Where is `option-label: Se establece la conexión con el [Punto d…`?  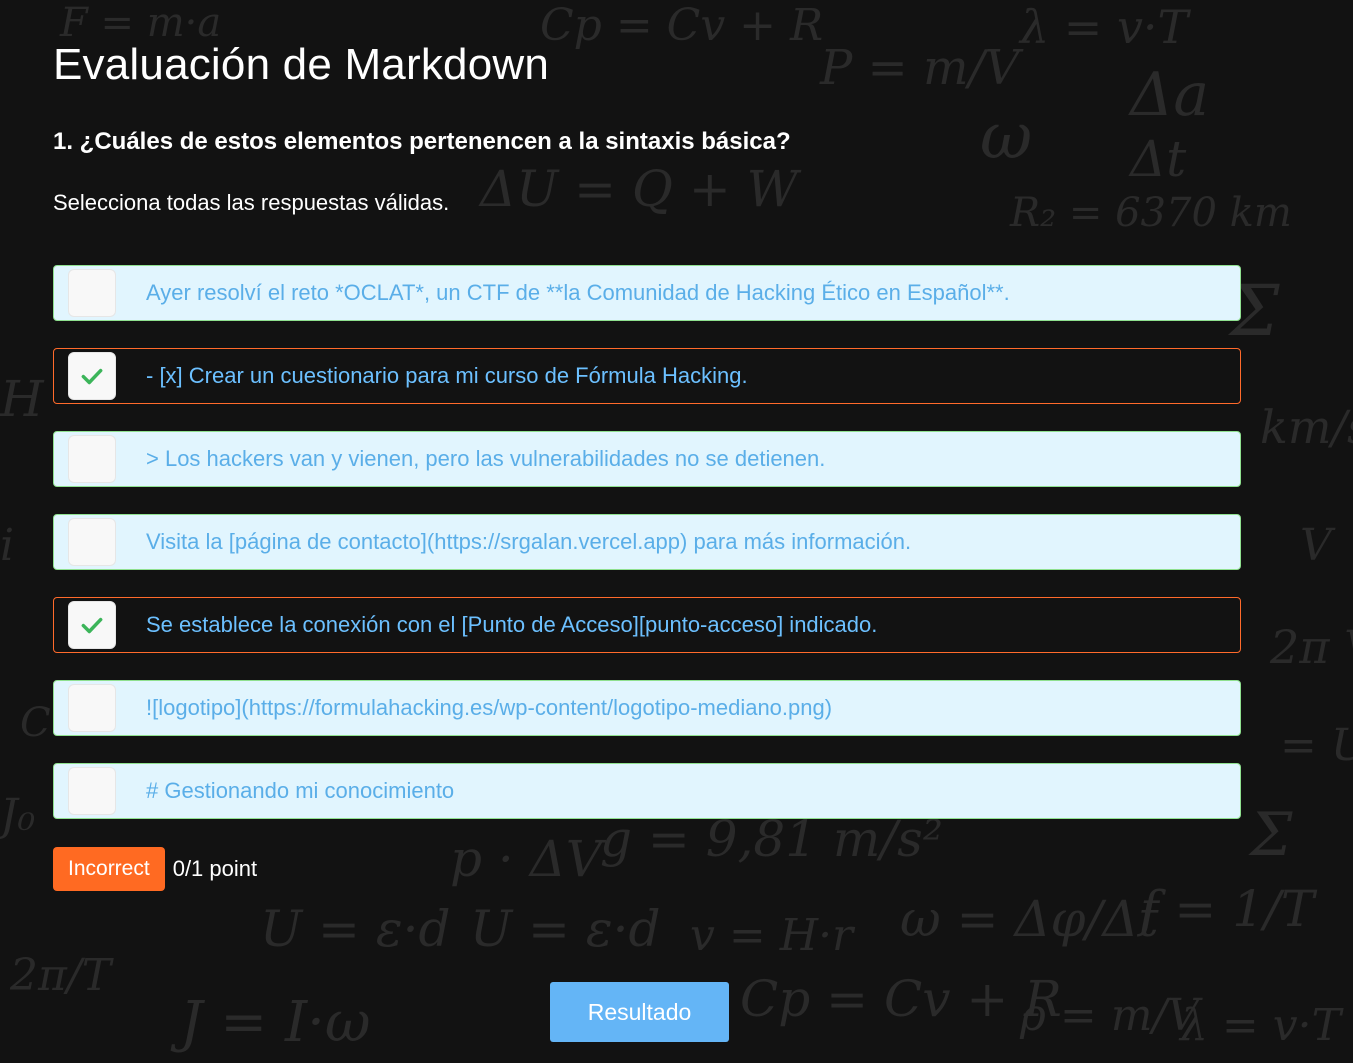 option-label: Se establece la conexión con el [Punto d… is located at coordinates (512, 624).